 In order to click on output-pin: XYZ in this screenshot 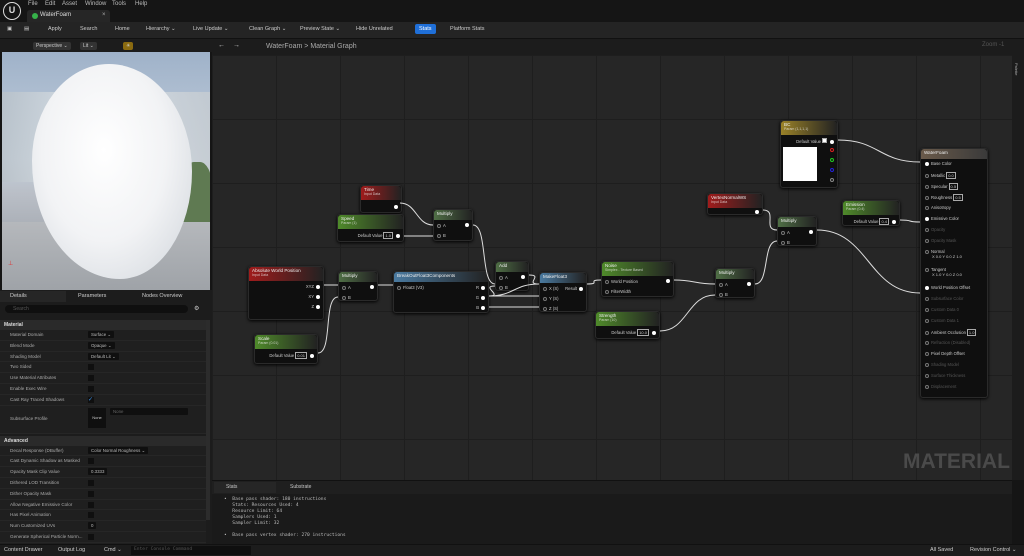, I will do `click(314, 286)`.